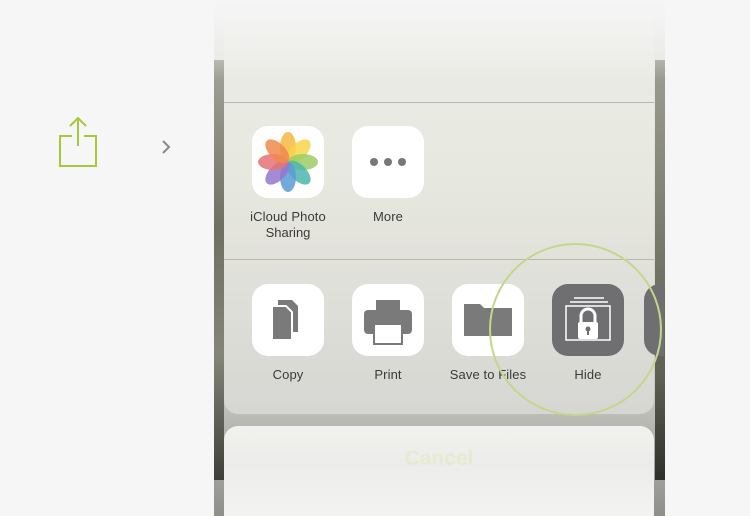 Image resolution: width=750 pixels, height=516 pixels. I want to click on app-icloud-photo-sharing: iCloud Photo Sharing, so click(288, 183).